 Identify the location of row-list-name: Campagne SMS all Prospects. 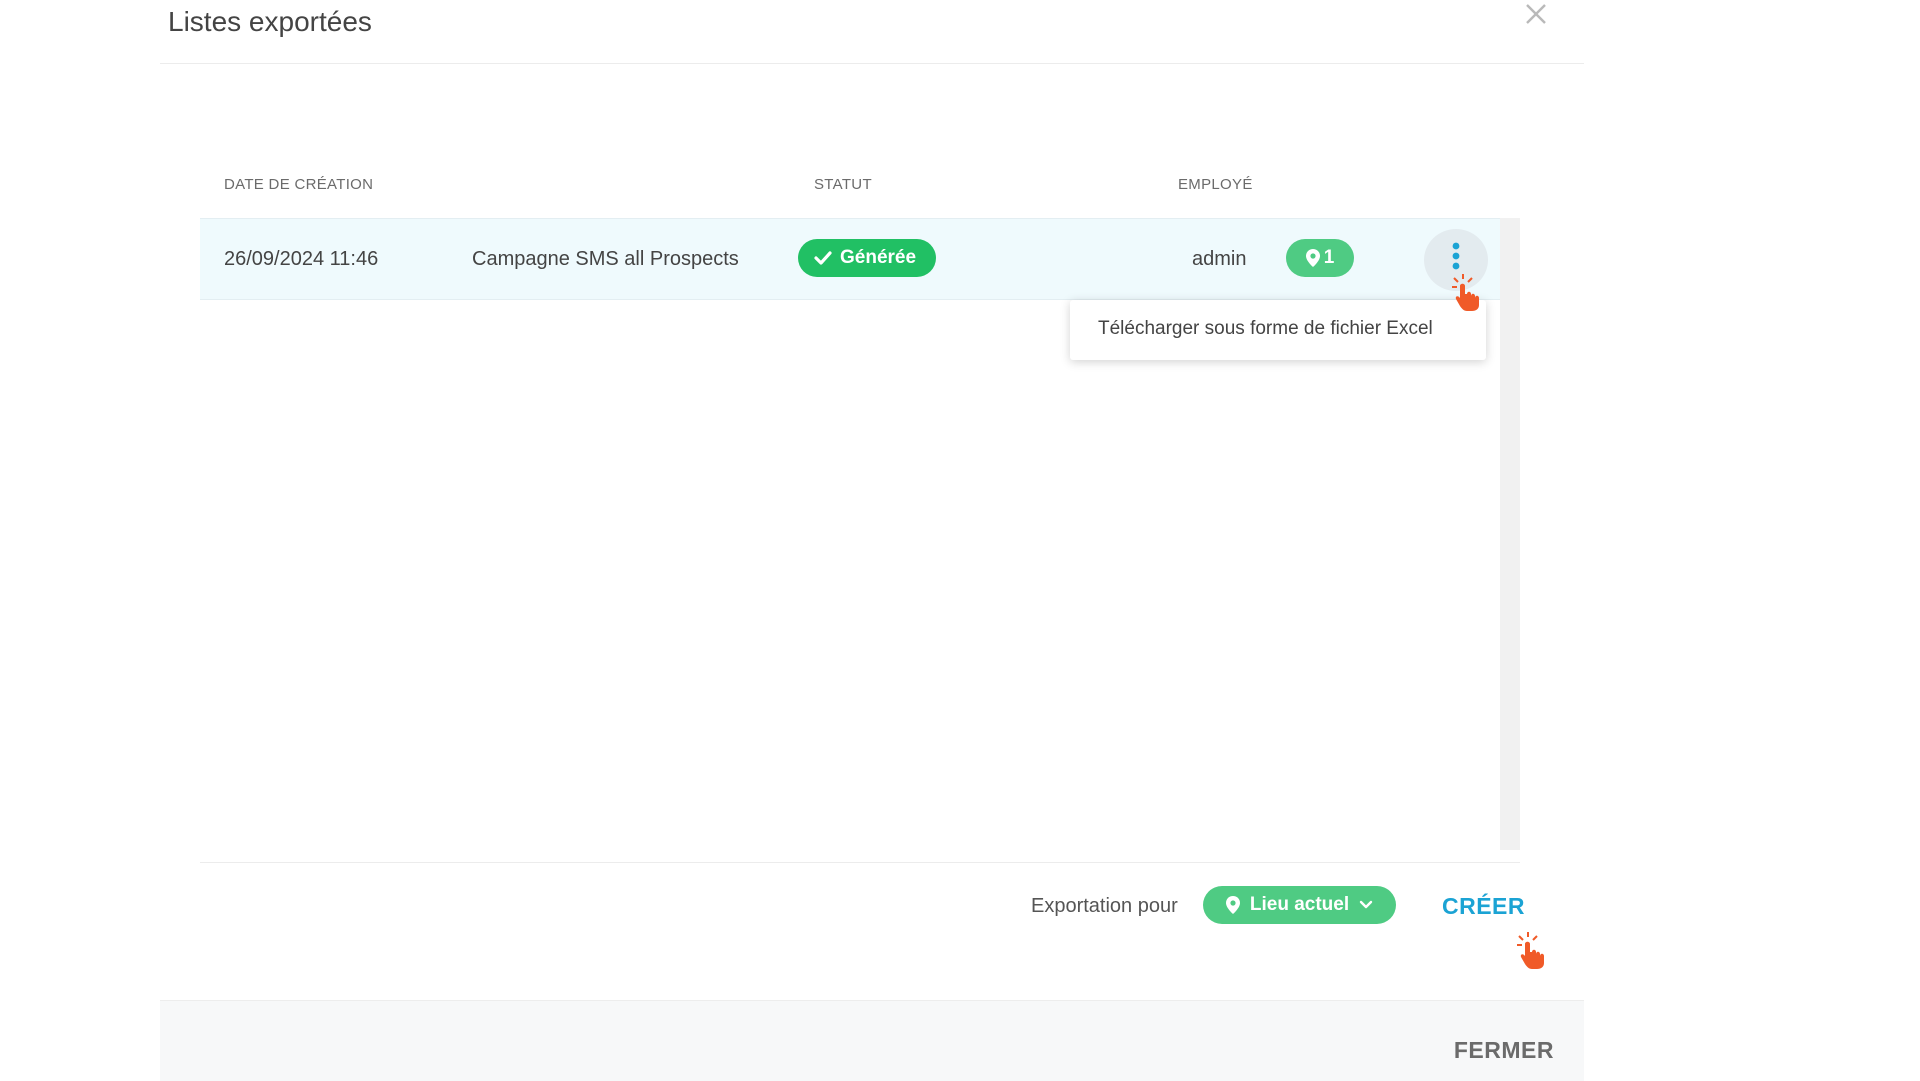
(605, 259).